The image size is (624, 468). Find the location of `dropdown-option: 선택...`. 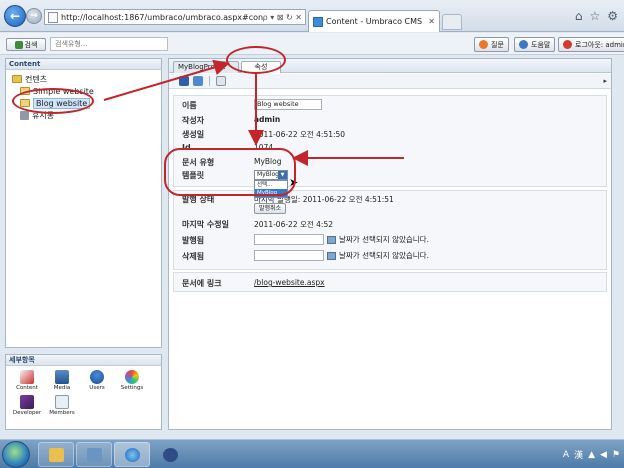

dropdown-option: 선택... is located at coordinates (271, 185).